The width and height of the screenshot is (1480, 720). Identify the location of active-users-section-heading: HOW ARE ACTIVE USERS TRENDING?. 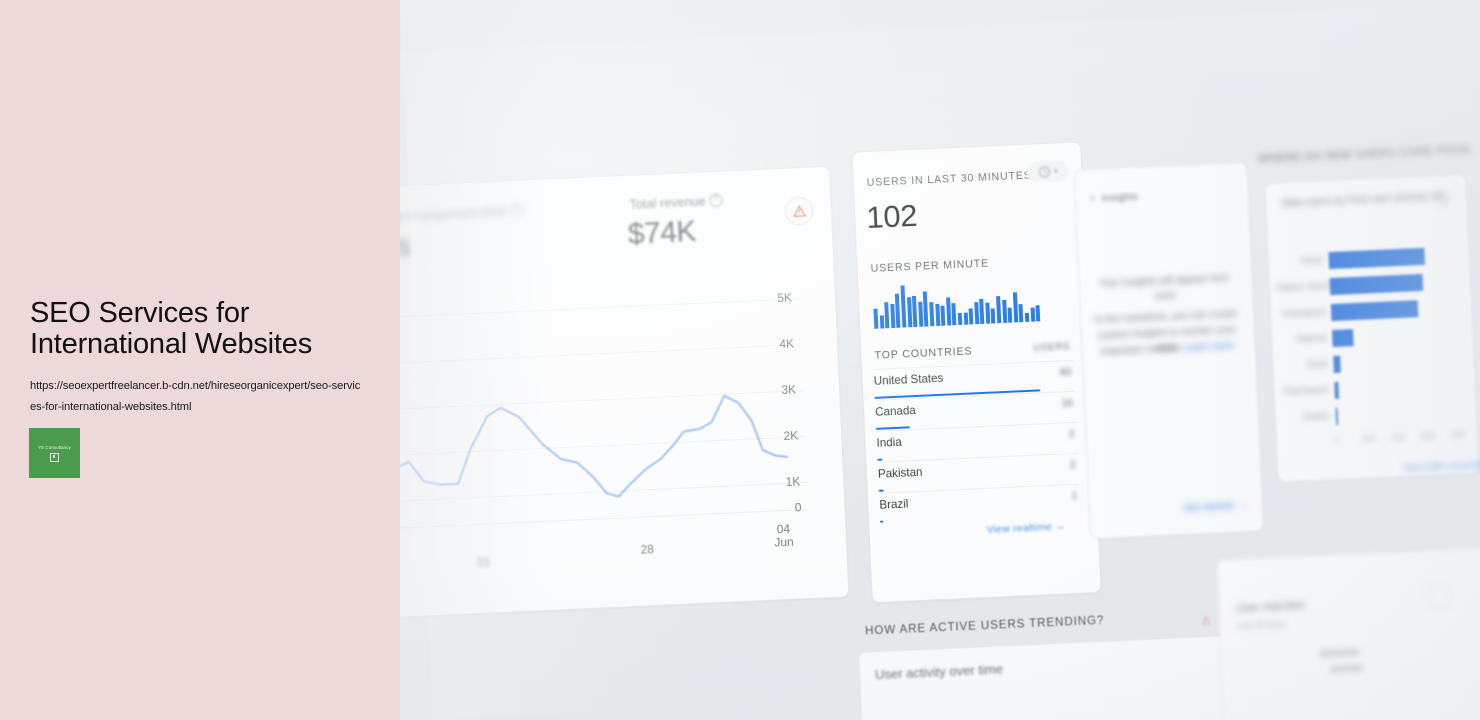
(984, 625).